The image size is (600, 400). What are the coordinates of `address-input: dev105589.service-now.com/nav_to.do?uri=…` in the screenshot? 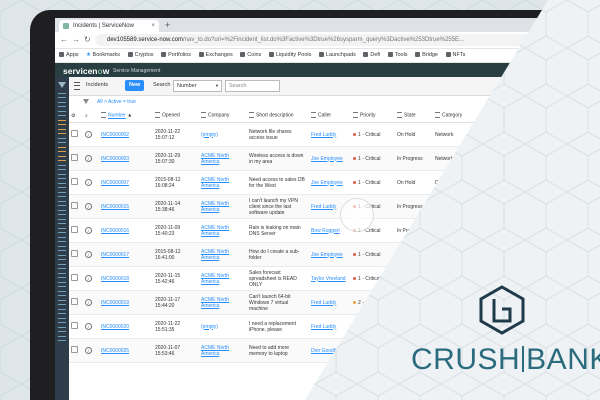 It's located at (332, 40).